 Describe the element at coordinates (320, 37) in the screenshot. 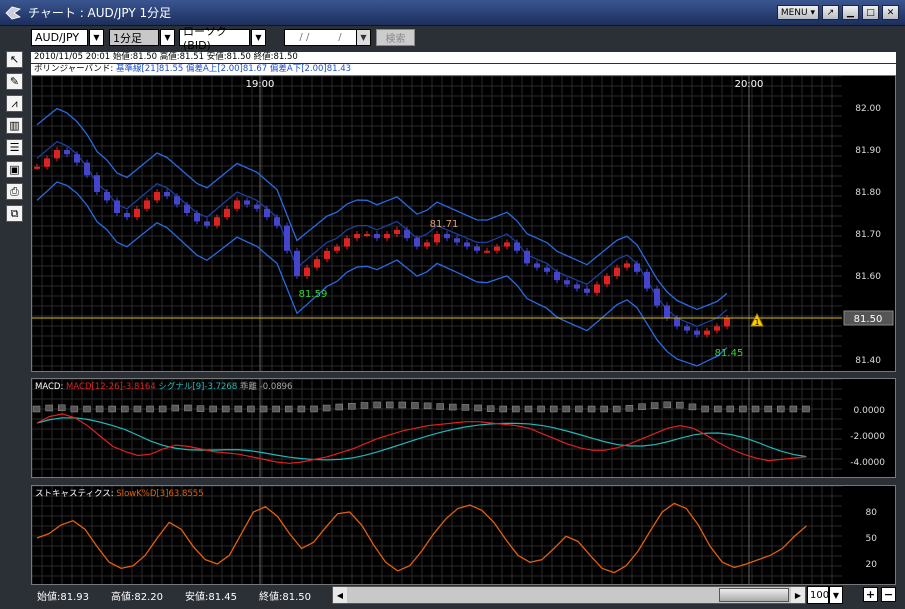

I see `date-input: / / /` at that location.